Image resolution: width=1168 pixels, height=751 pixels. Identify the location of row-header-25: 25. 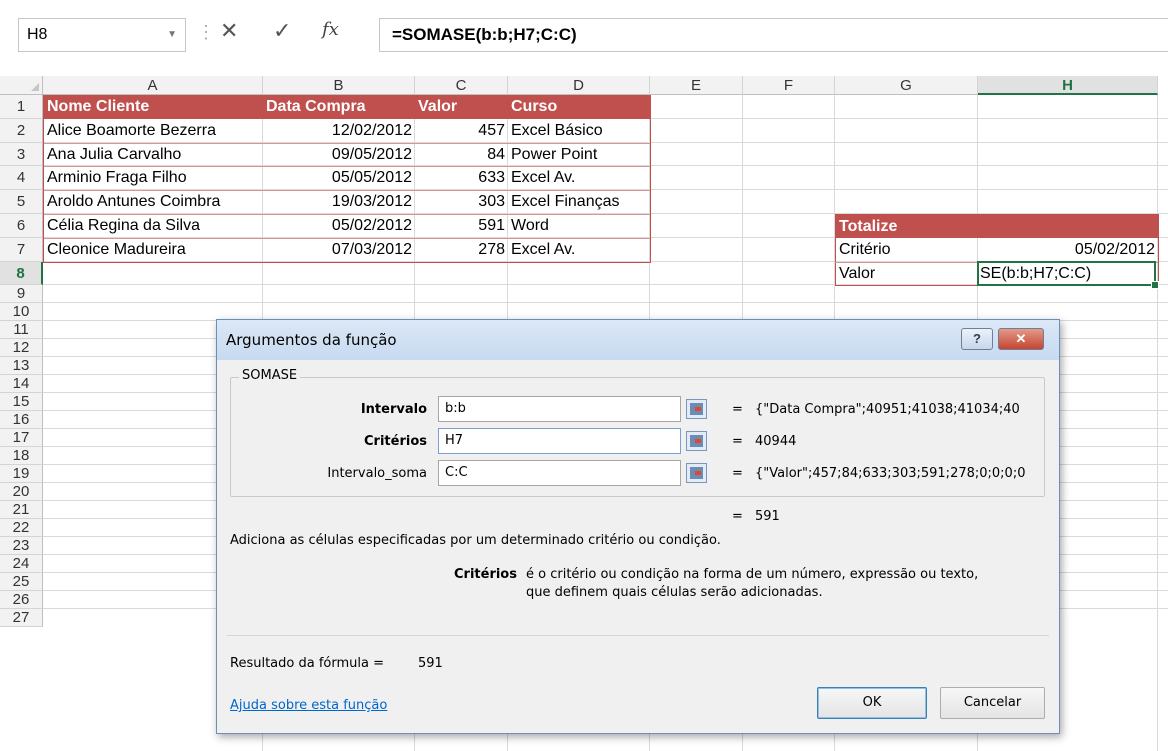
(21, 582).